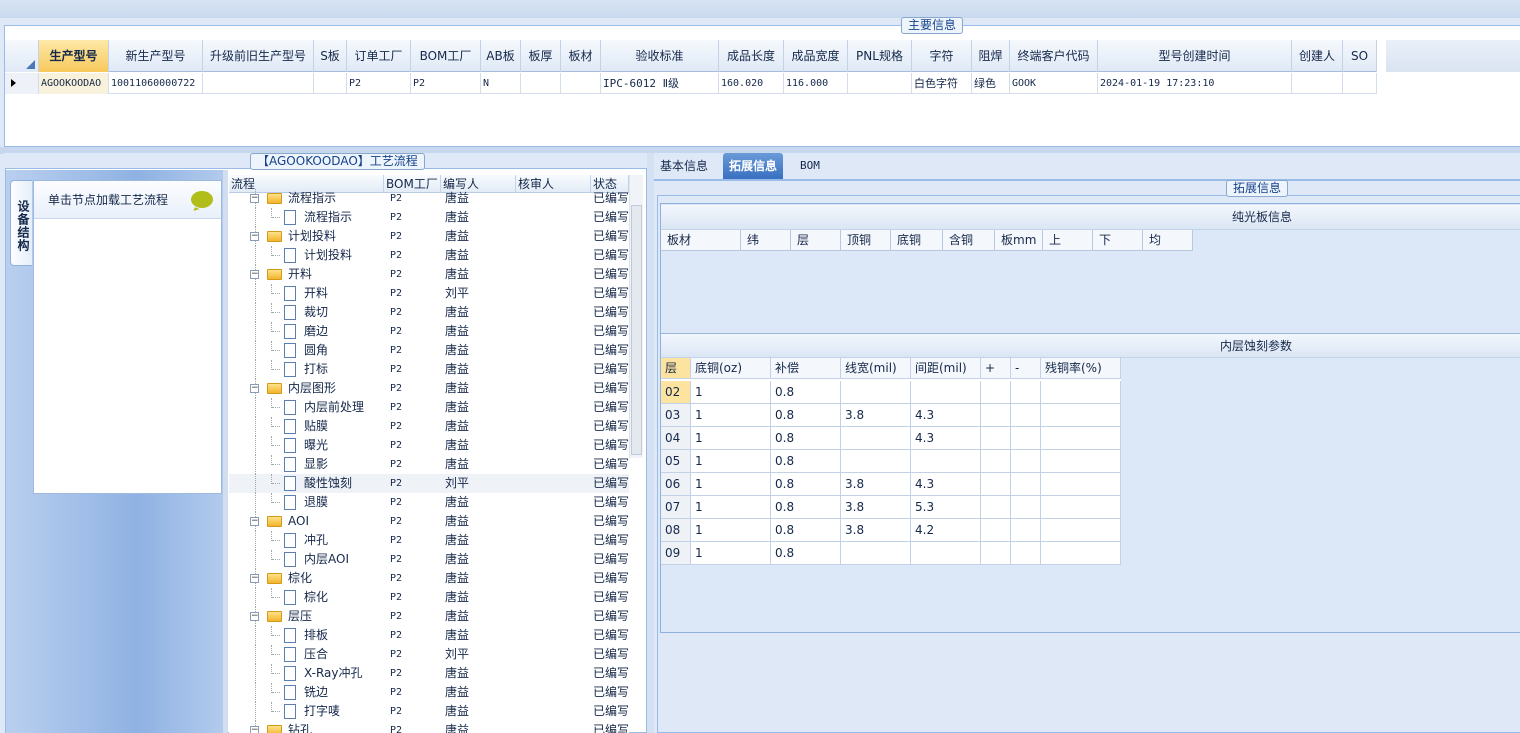  What do you see at coordinates (446, 56) in the screenshot?
I see `grid-header-col: BOM工厂` at bounding box center [446, 56].